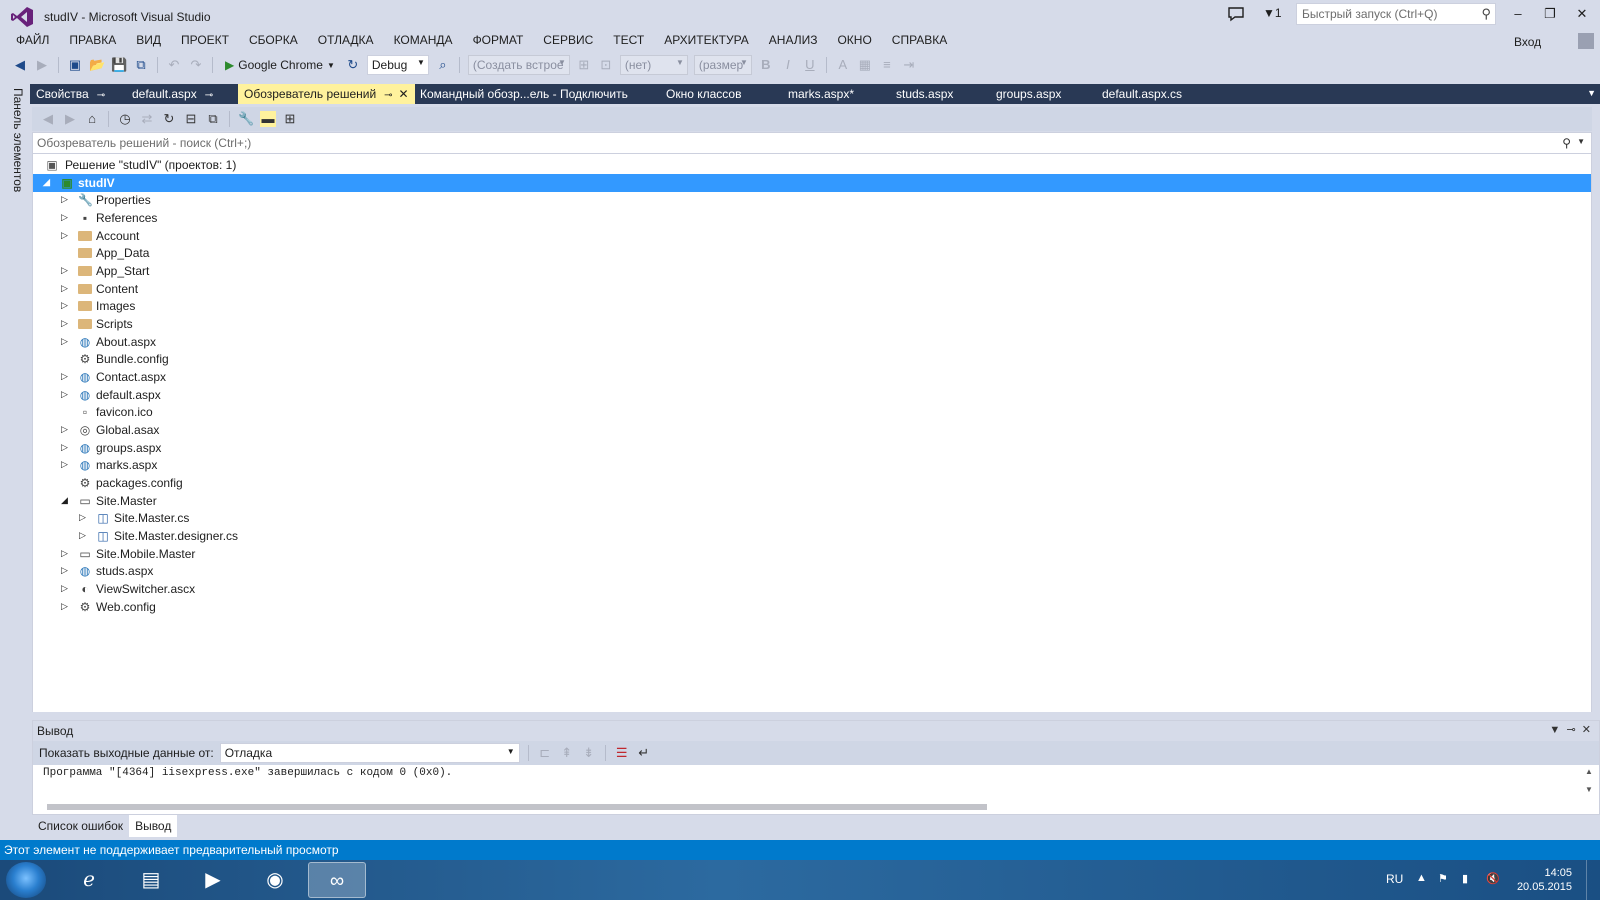 Image resolution: width=1600 pixels, height=900 pixels. I want to click on find-in-files-icon: ⌕, so click(443, 65).